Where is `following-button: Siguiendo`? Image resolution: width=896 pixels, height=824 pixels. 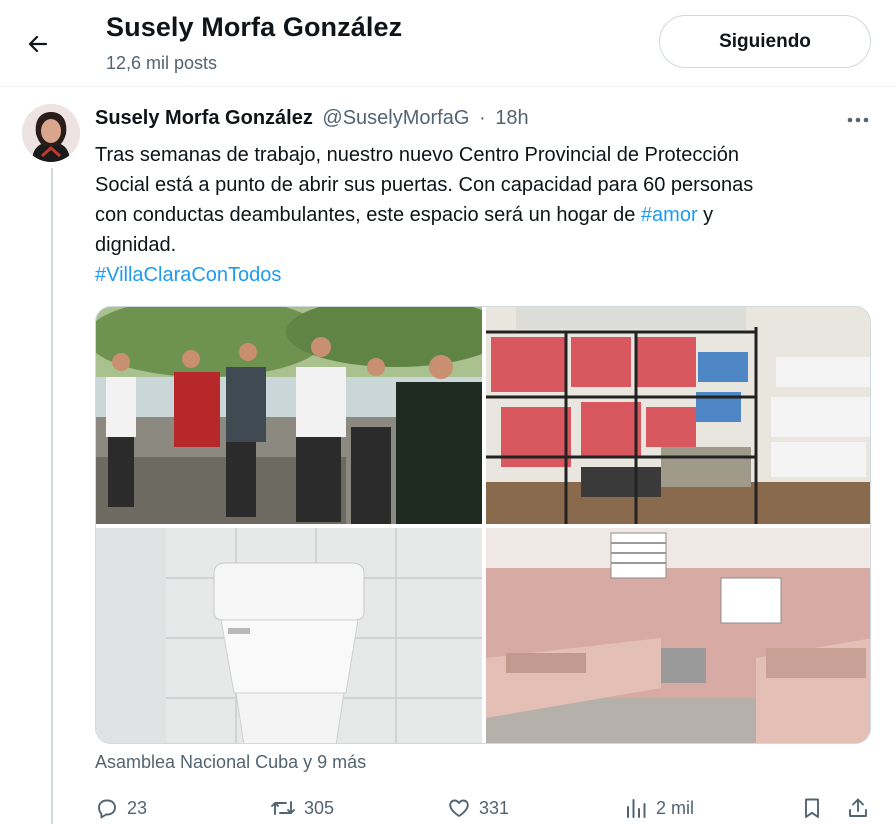
following-button: Siguiendo is located at coordinates (765, 41).